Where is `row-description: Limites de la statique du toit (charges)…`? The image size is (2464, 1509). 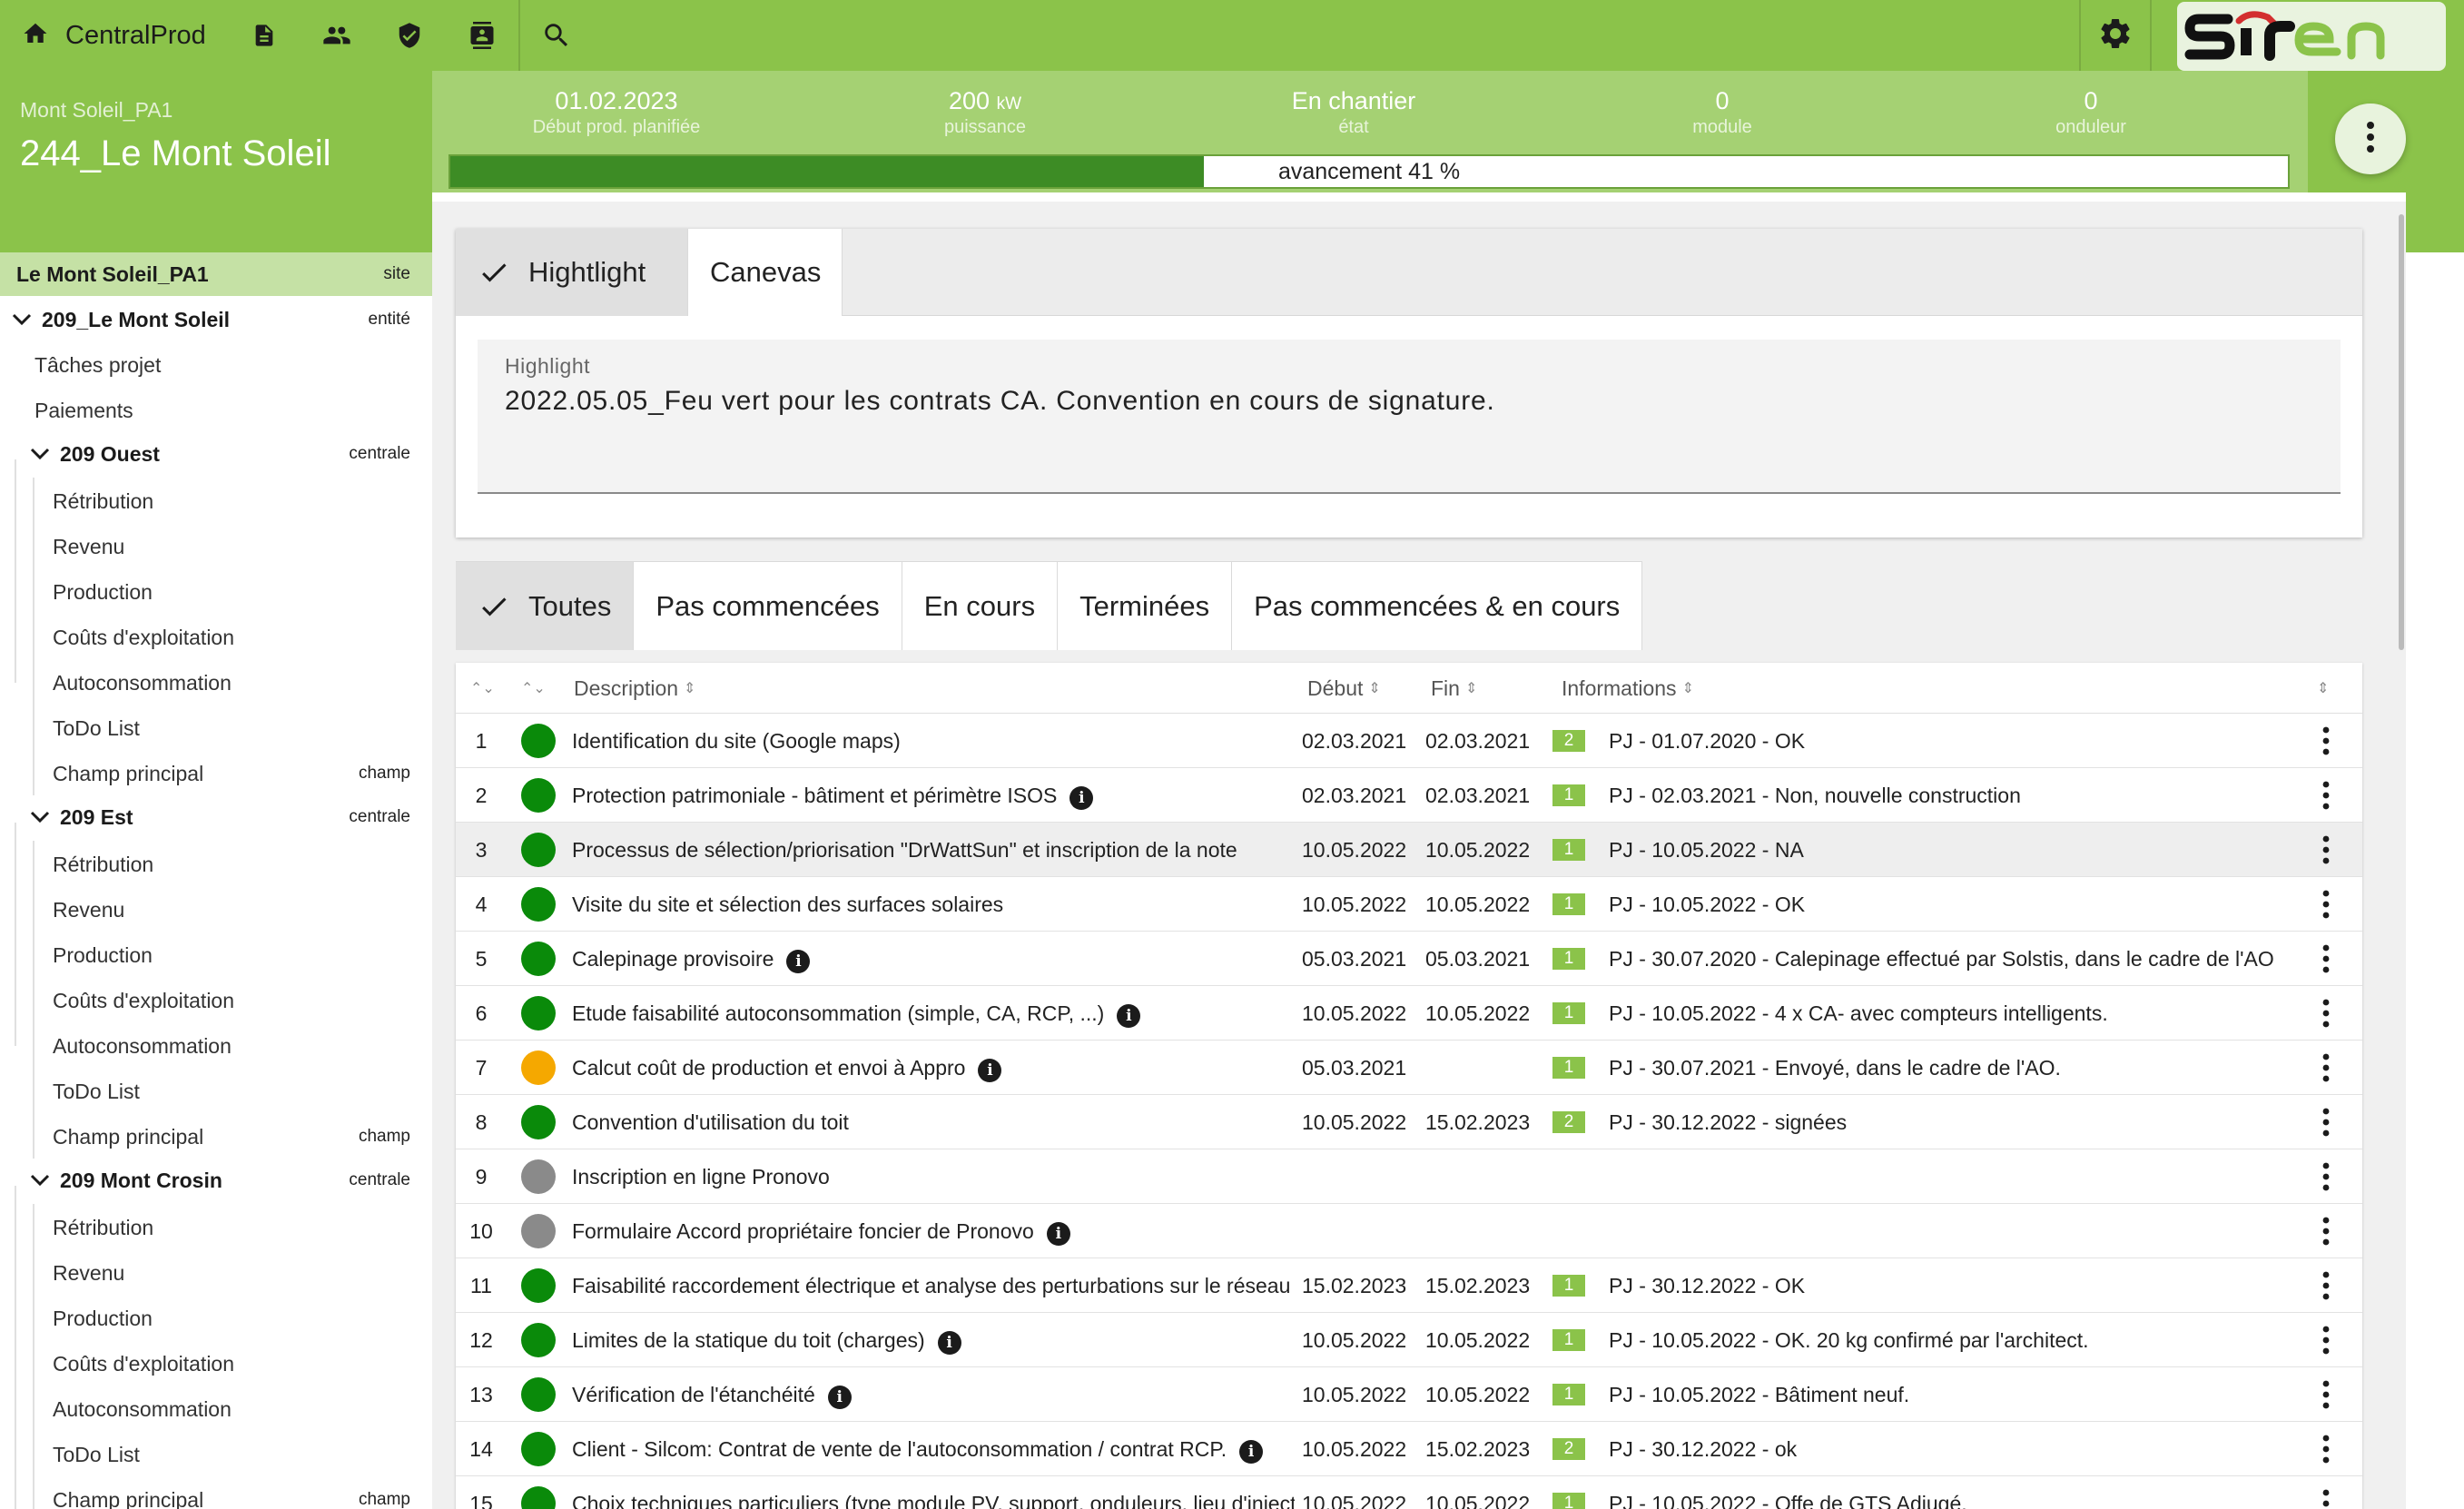 row-description: Limites de la statique du toit (charges)… is located at coordinates (933, 1340).